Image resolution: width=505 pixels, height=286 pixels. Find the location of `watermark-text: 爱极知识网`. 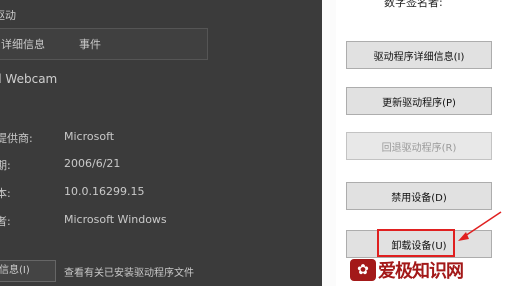

watermark-text: 爱极知识网 is located at coordinates (421, 271).